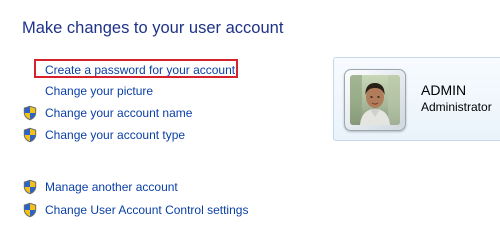  I want to click on change-uac-settings-link: Change User Account Control settings, so click(135, 210).